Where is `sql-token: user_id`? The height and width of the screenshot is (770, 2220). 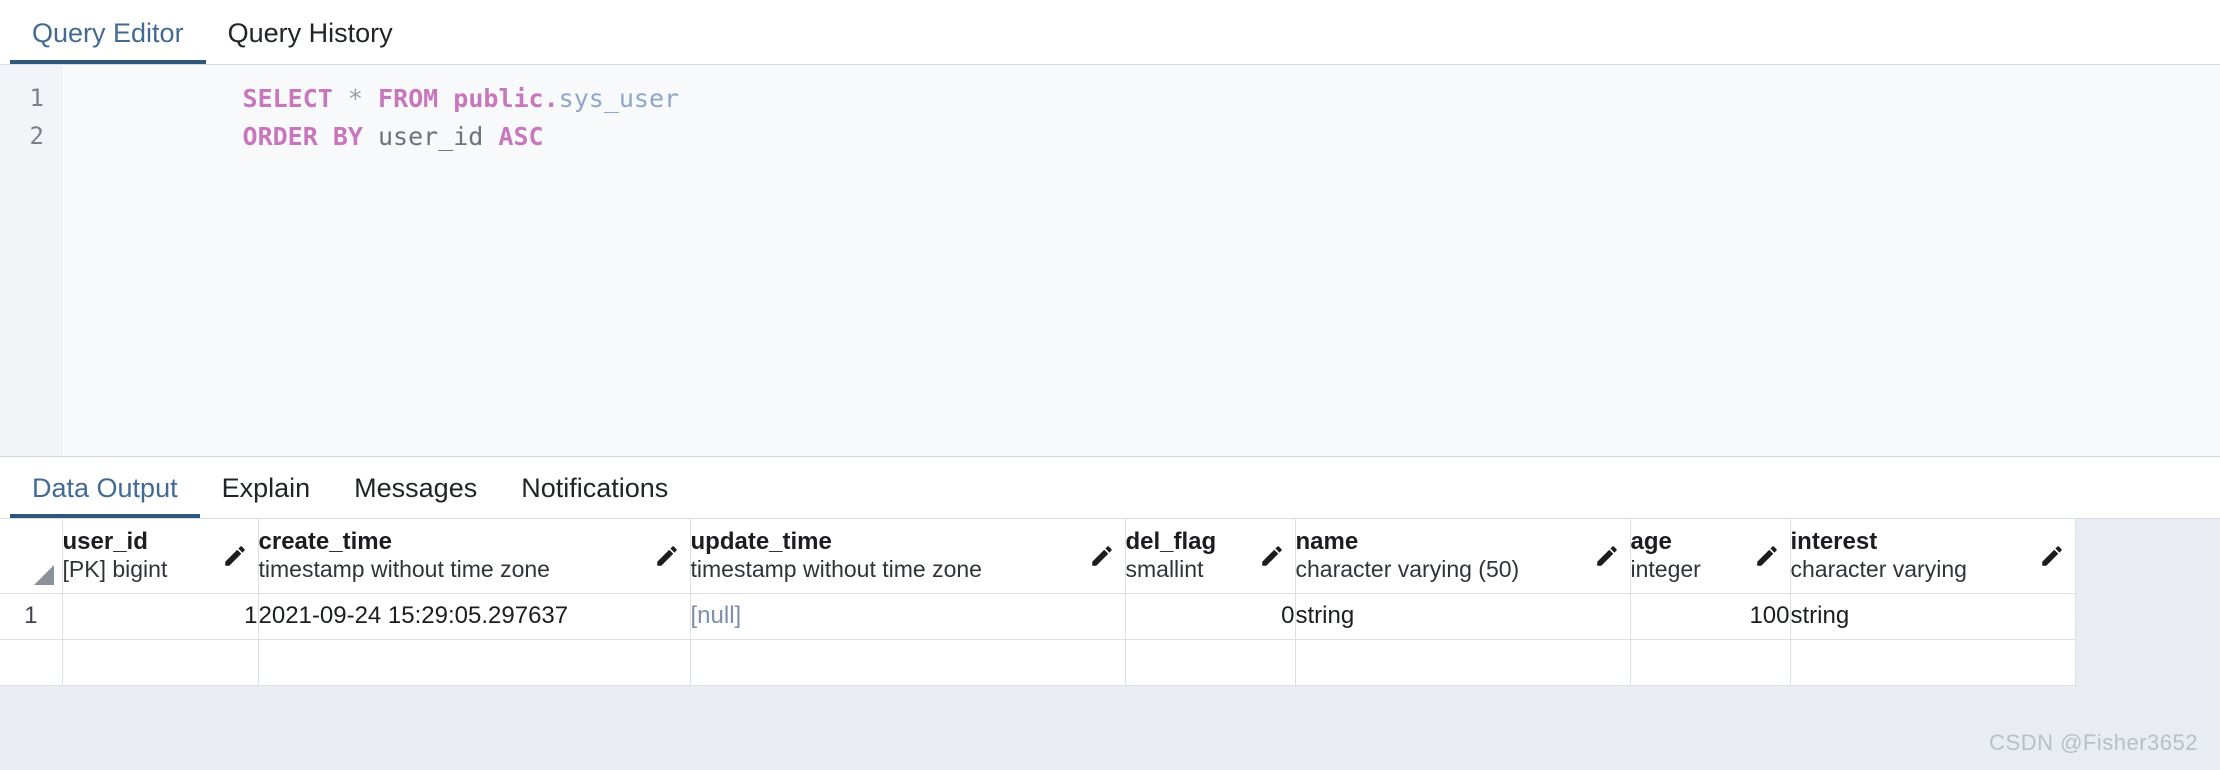
sql-token: user_id is located at coordinates (431, 136).